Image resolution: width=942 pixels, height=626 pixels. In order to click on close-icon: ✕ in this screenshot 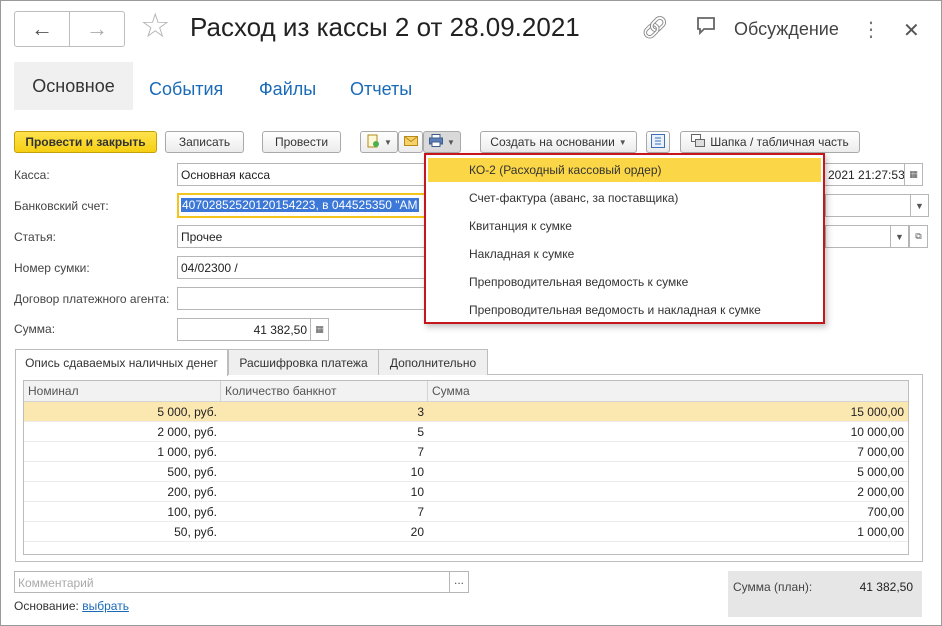, I will do `click(911, 30)`.